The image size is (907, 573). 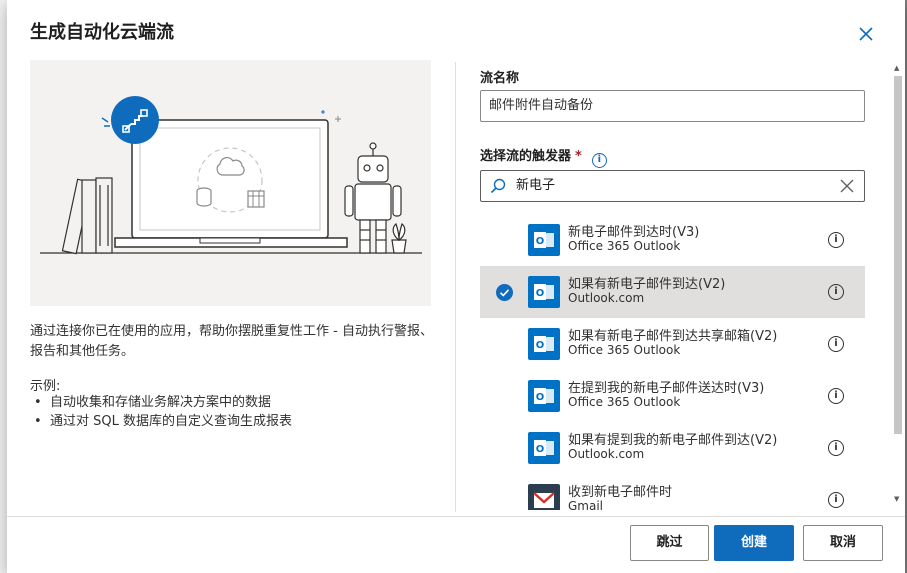 What do you see at coordinates (620, 492) in the screenshot?
I see `trigger-title: 收到新电子邮件时` at bounding box center [620, 492].